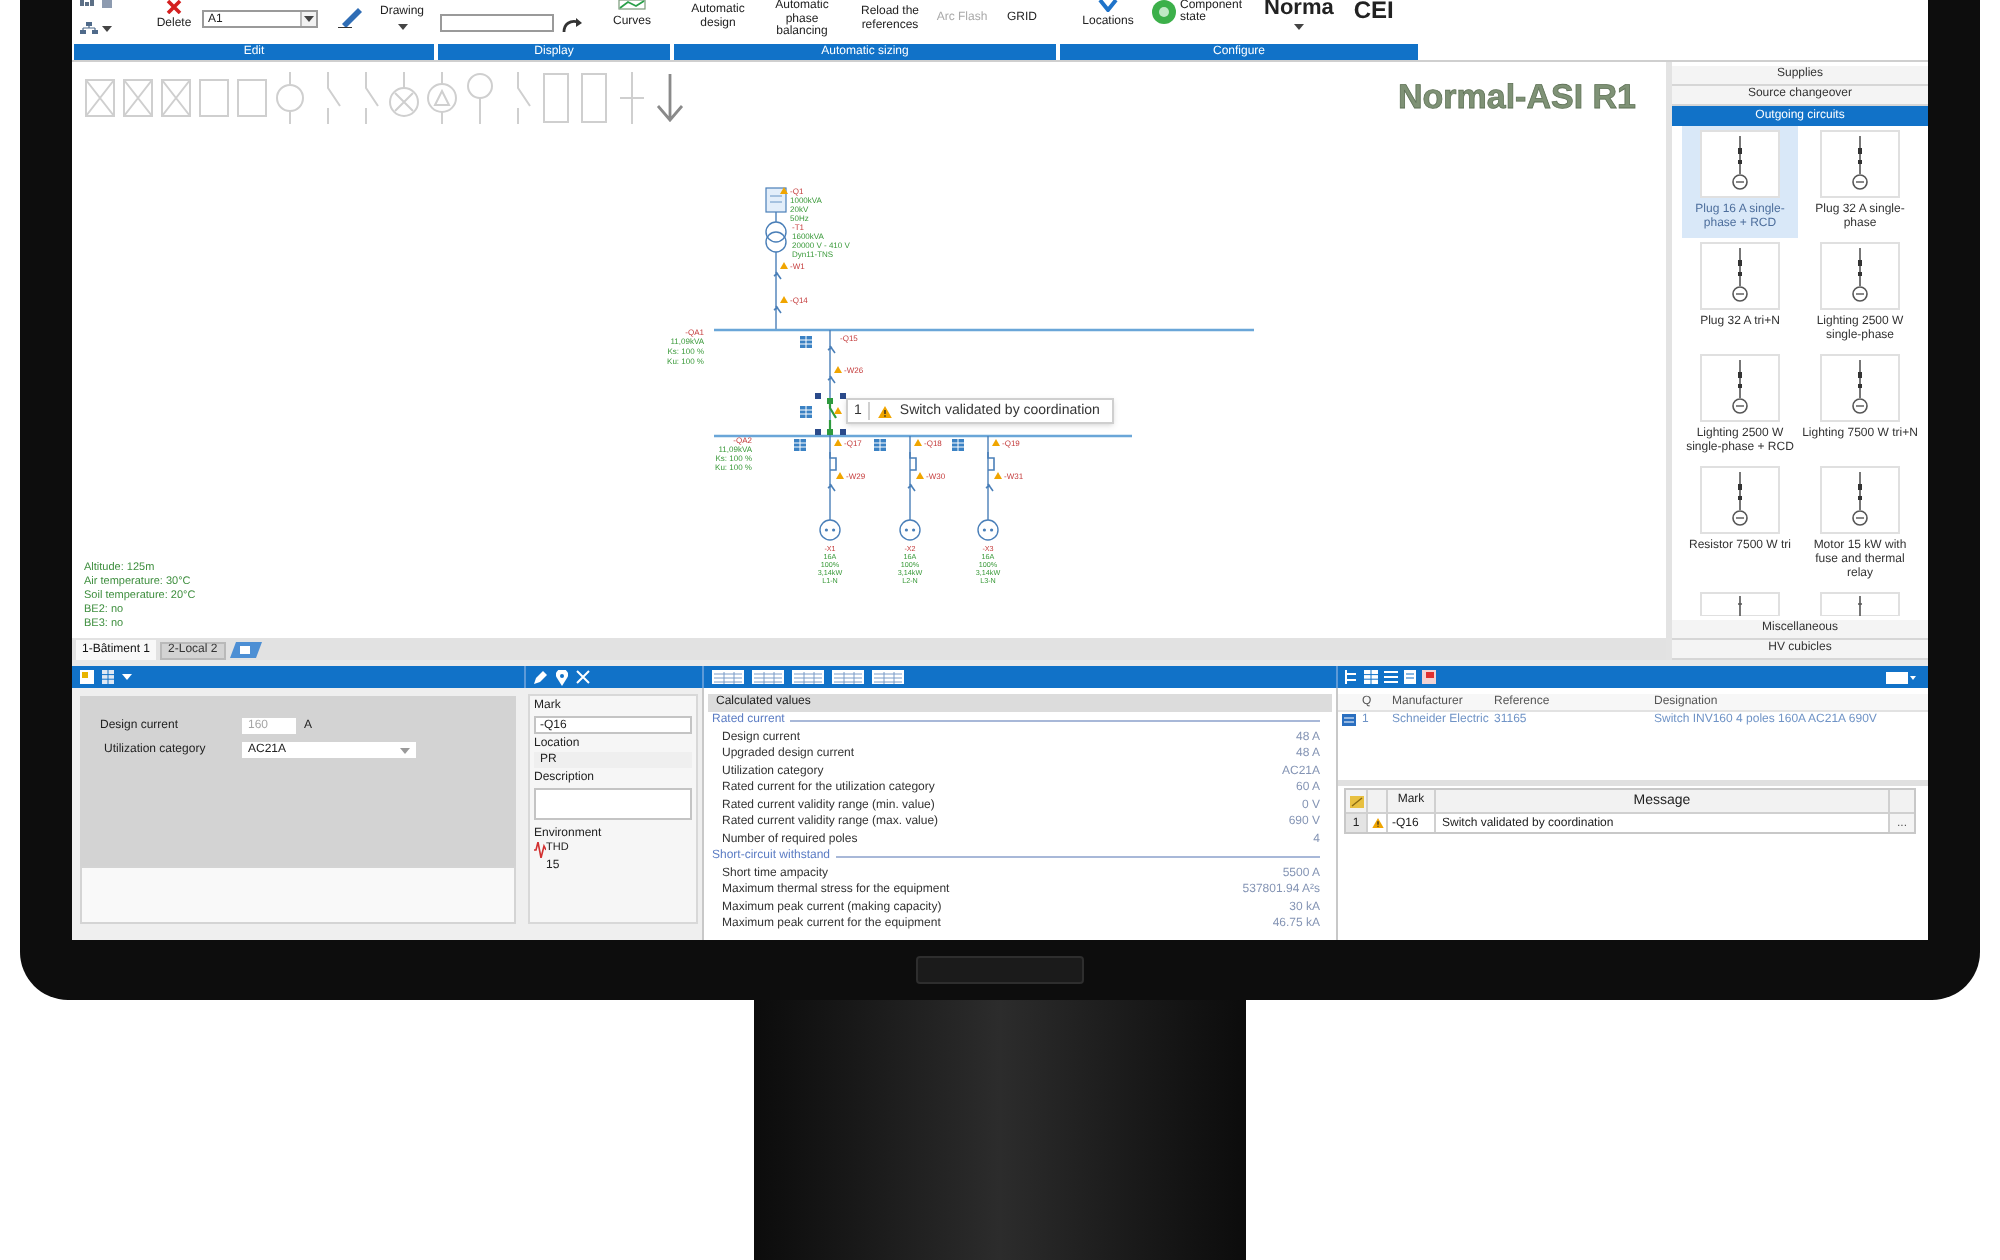  Describe the element at coordinates (1373, 10) in the screenshot. I see `standard-code-button: CEI` at that location.